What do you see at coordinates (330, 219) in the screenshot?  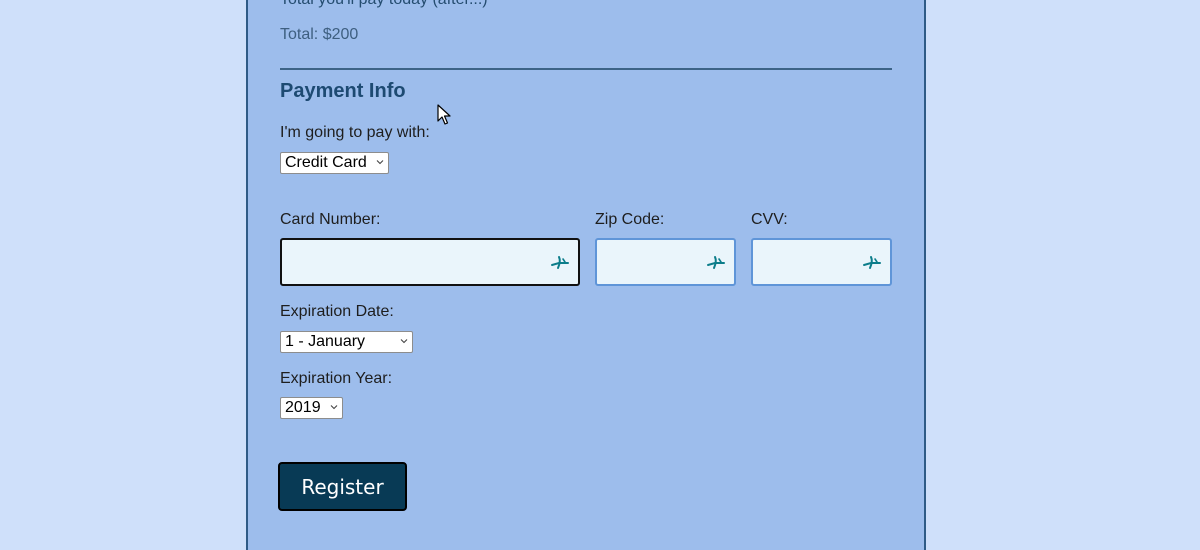 I see `card-number-label: Card Number:` at bounding box center [330, 219].